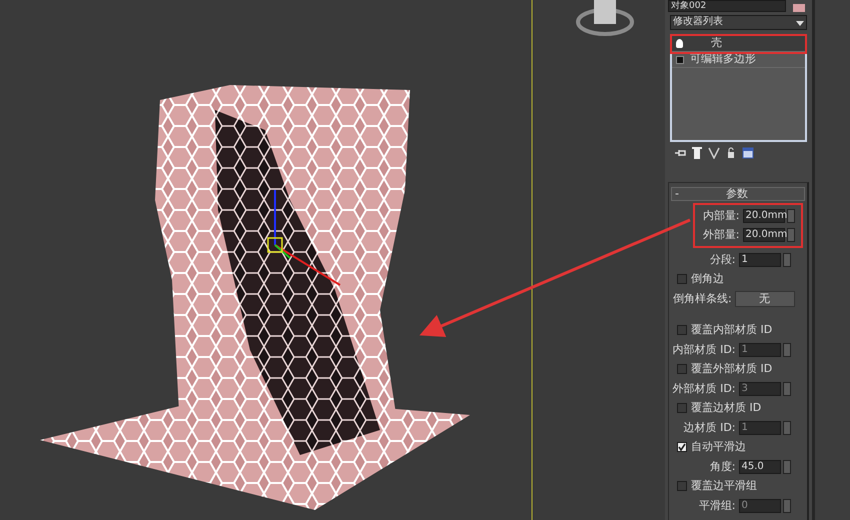  I want to click on square-icon, so click(680, 60).